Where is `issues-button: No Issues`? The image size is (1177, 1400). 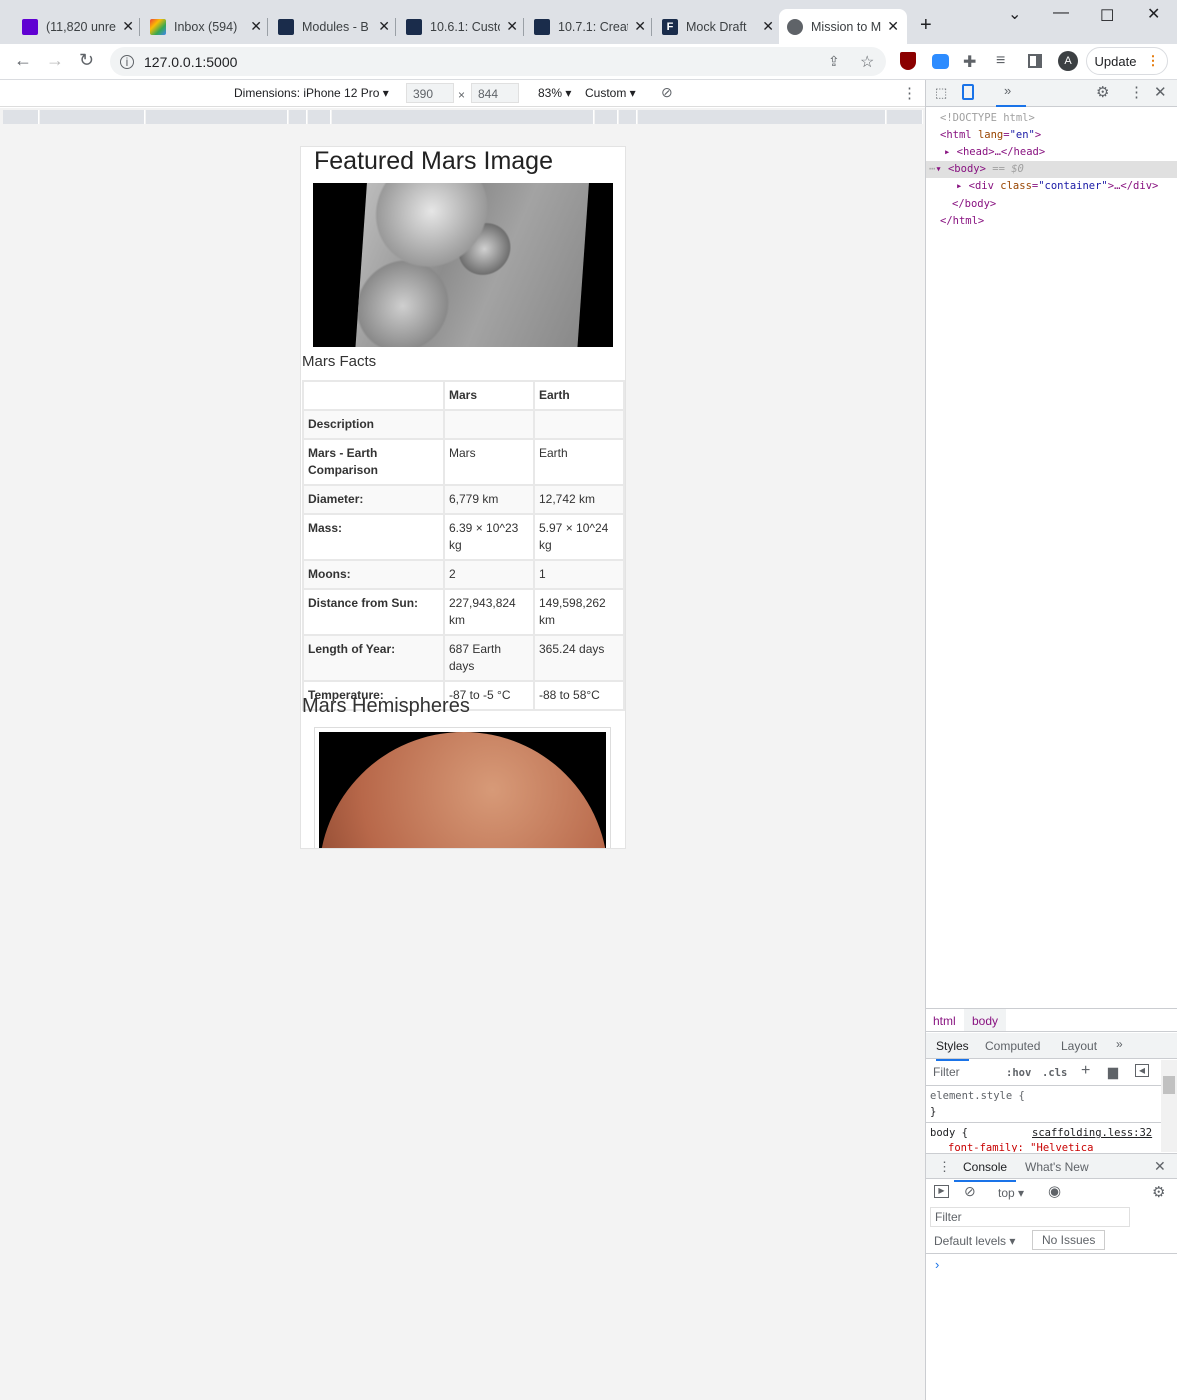 issues-button: No Issues is located at coordinates (1069, 1240).